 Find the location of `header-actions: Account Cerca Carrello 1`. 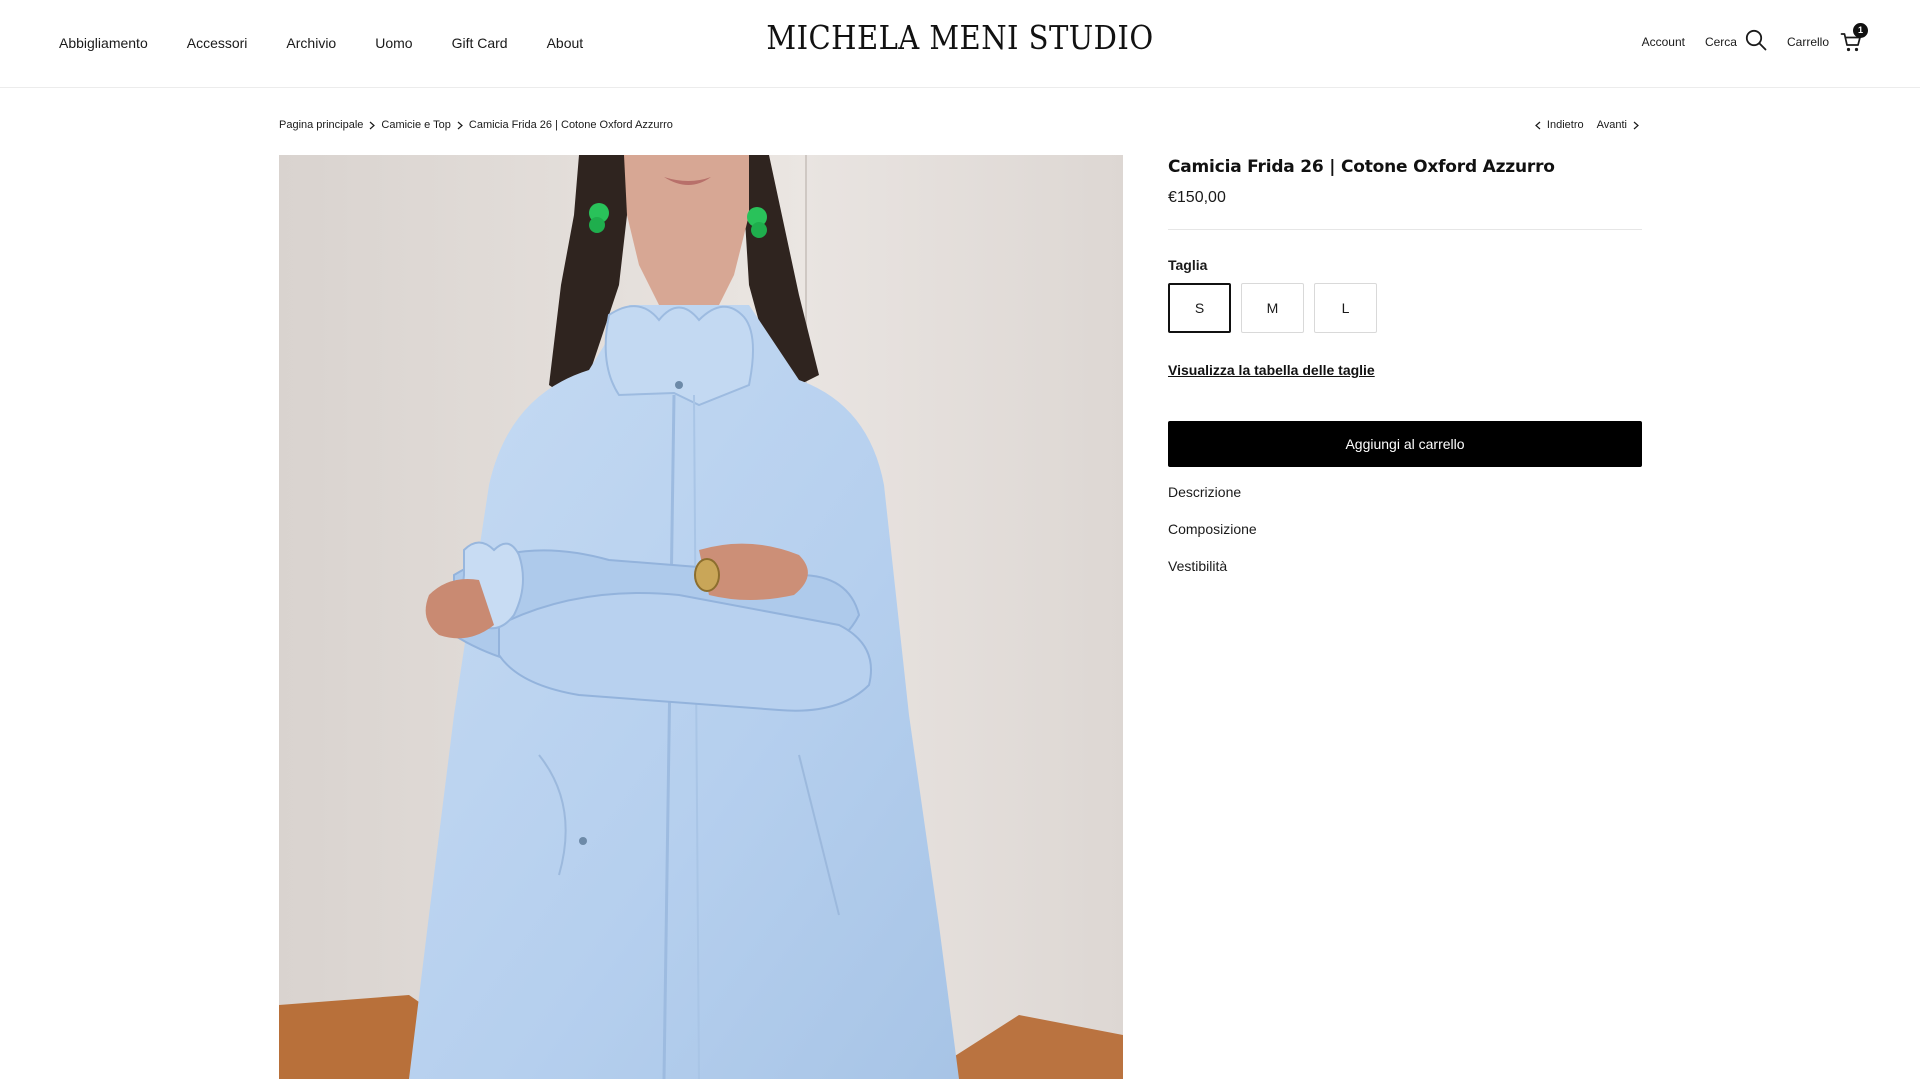

header-actions: Account Cerca Carrello 1 is located at coordinates (1755, 42).